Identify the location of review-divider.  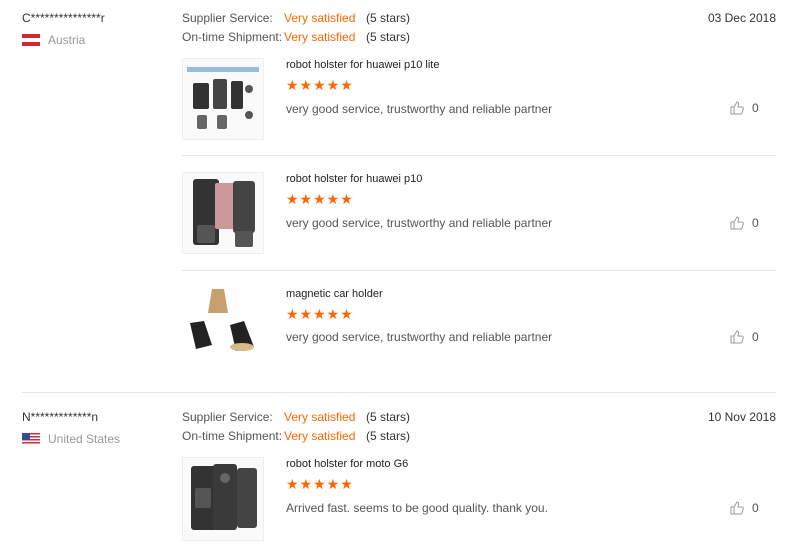
(399, 392).